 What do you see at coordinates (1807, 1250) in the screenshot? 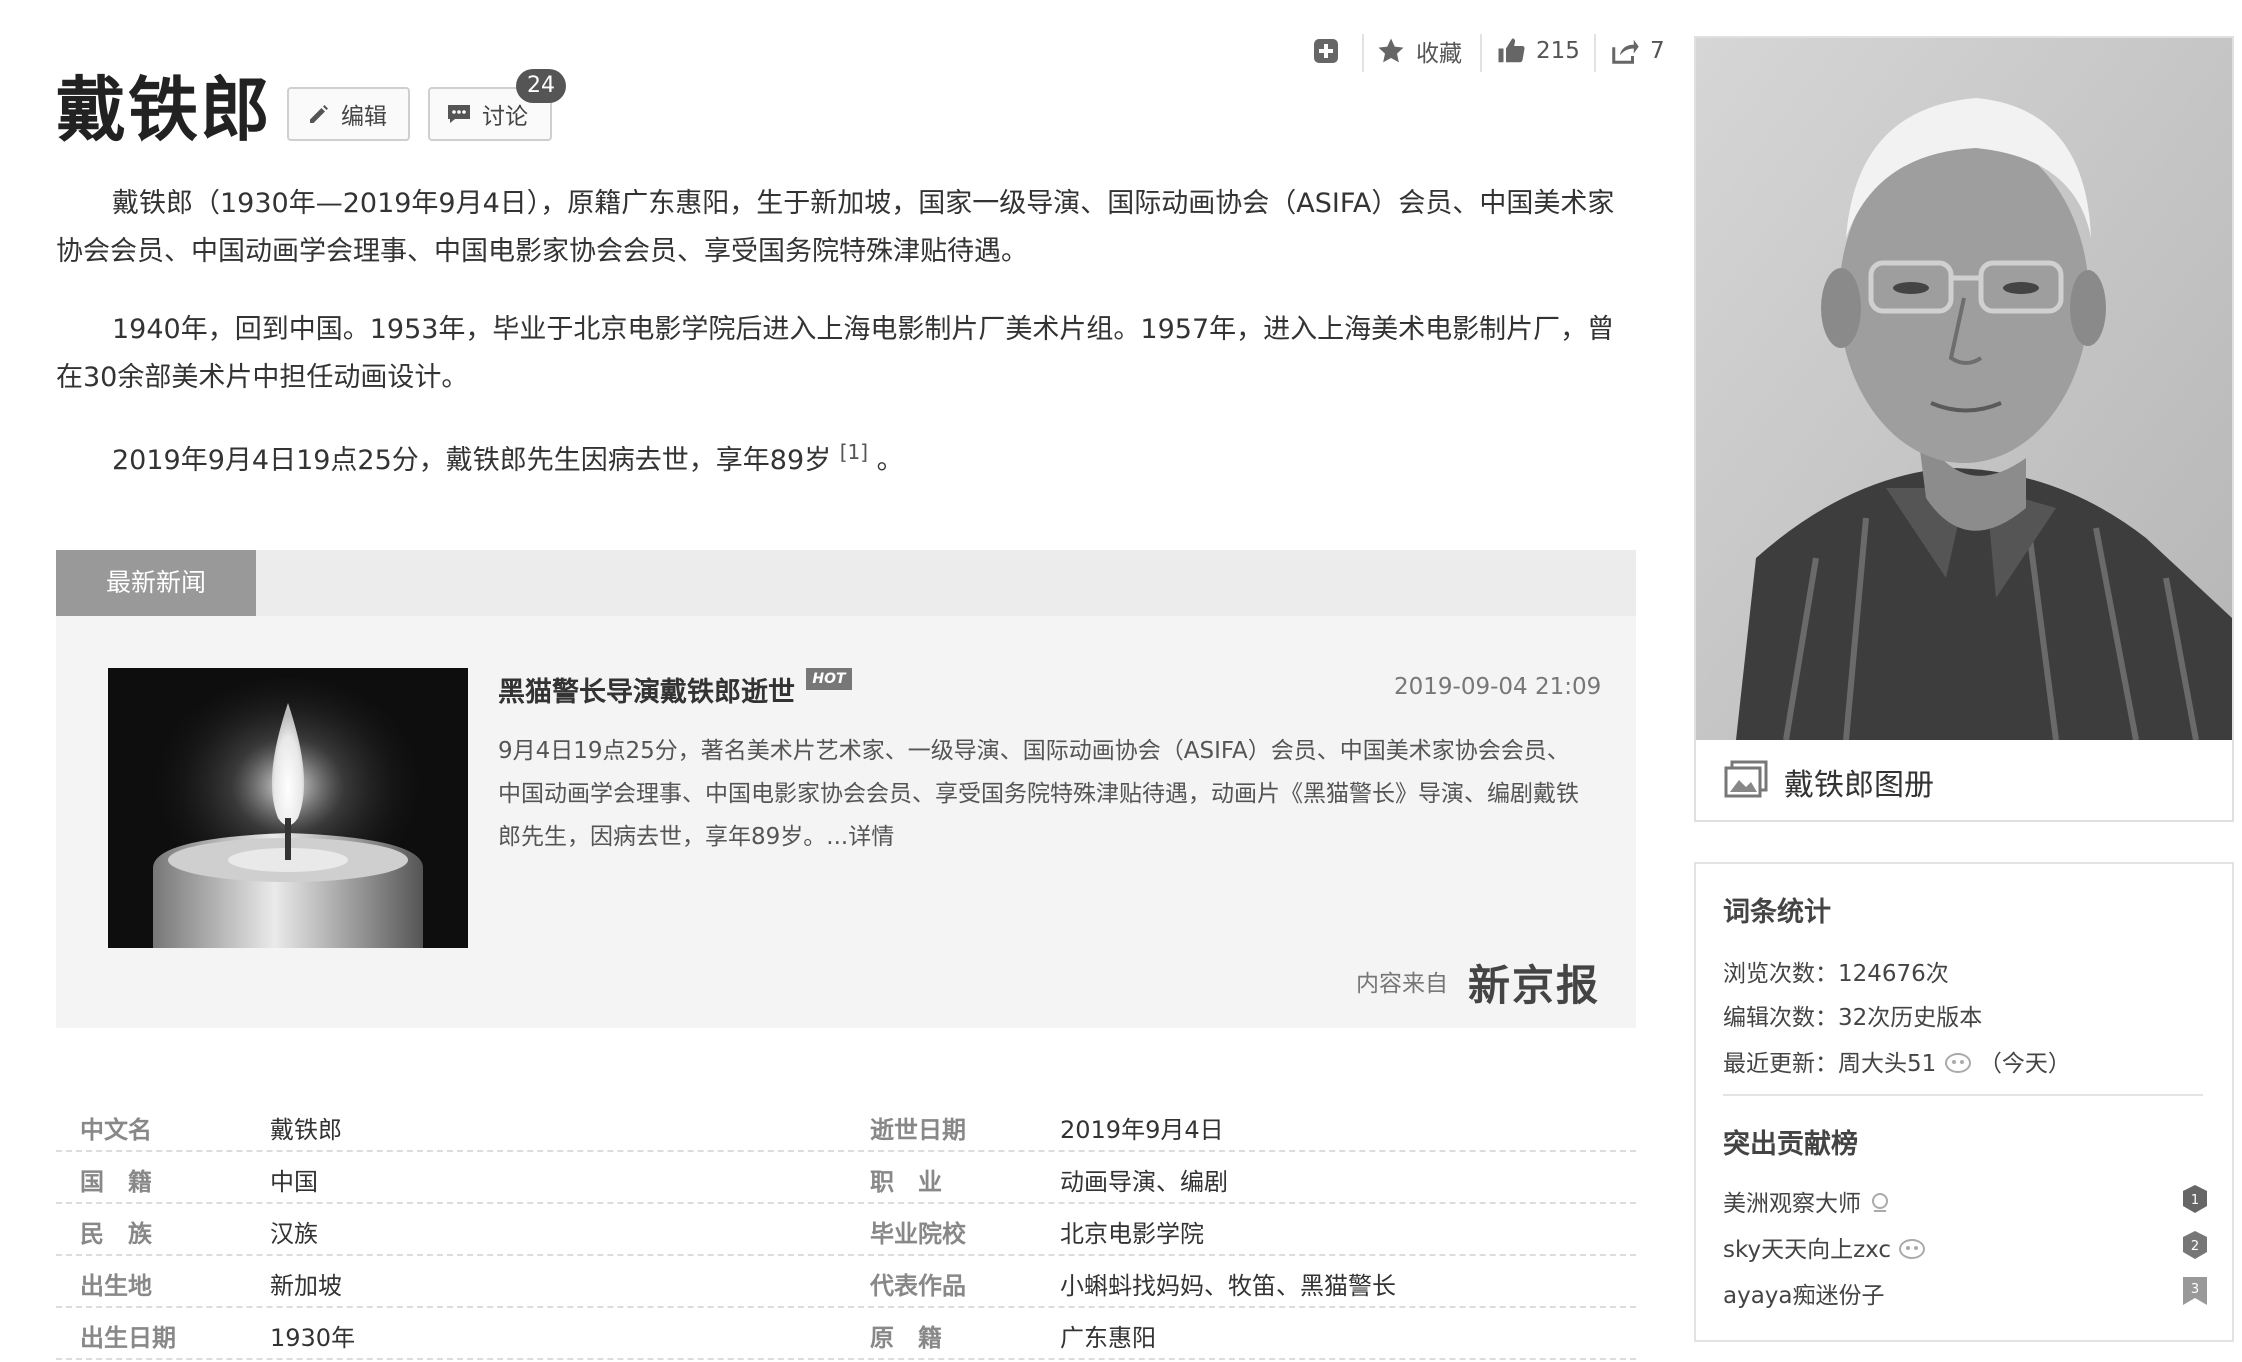
I see `contributor-name: sky天天向上zxc` at bounding box center [1807, 1250].